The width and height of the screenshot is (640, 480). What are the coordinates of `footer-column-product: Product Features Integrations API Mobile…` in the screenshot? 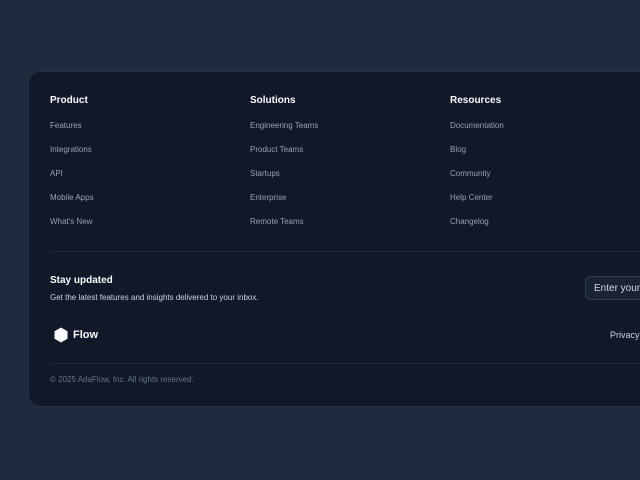 It's located at (72, 166).